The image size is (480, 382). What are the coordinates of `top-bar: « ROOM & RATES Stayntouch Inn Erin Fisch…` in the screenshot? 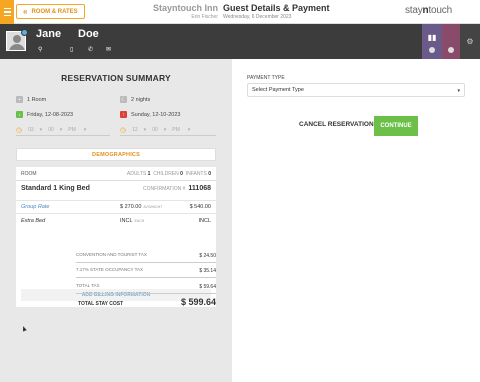 It's located at (240, 12).